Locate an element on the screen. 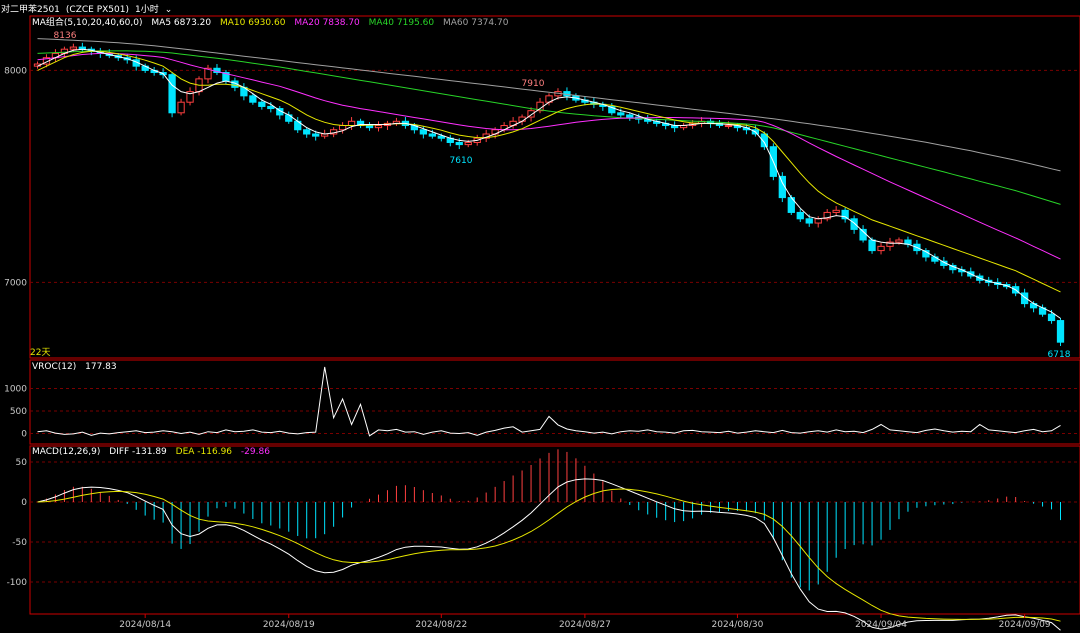  macd-tick-label: 50 is located at coordinates (22, 463).